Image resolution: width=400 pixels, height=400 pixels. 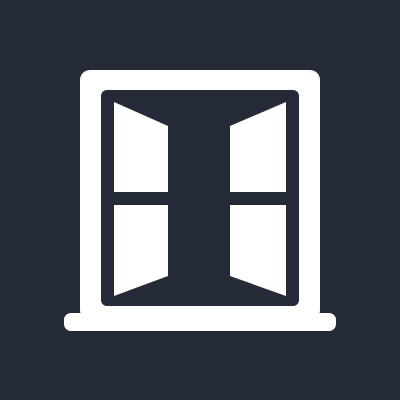 I want to click on window-sill, so click(x=200, y=322).